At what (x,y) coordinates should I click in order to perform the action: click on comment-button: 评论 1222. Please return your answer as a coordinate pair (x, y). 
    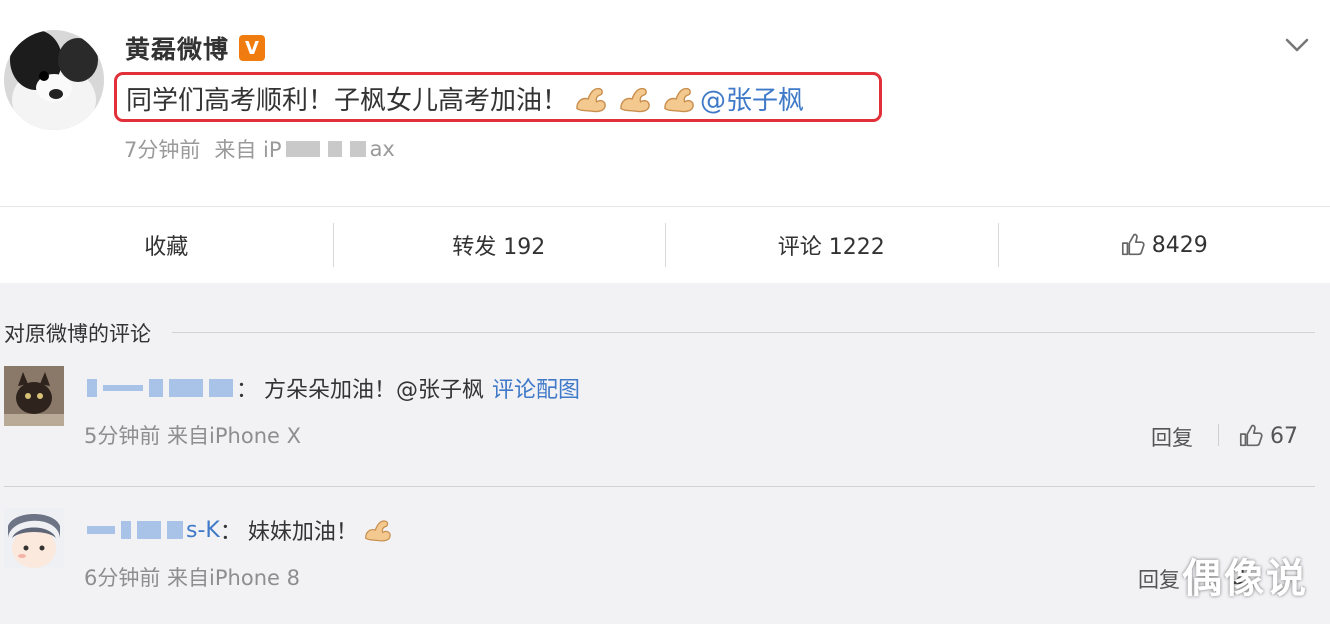
    Looking at the image, I should click on (831, 245).